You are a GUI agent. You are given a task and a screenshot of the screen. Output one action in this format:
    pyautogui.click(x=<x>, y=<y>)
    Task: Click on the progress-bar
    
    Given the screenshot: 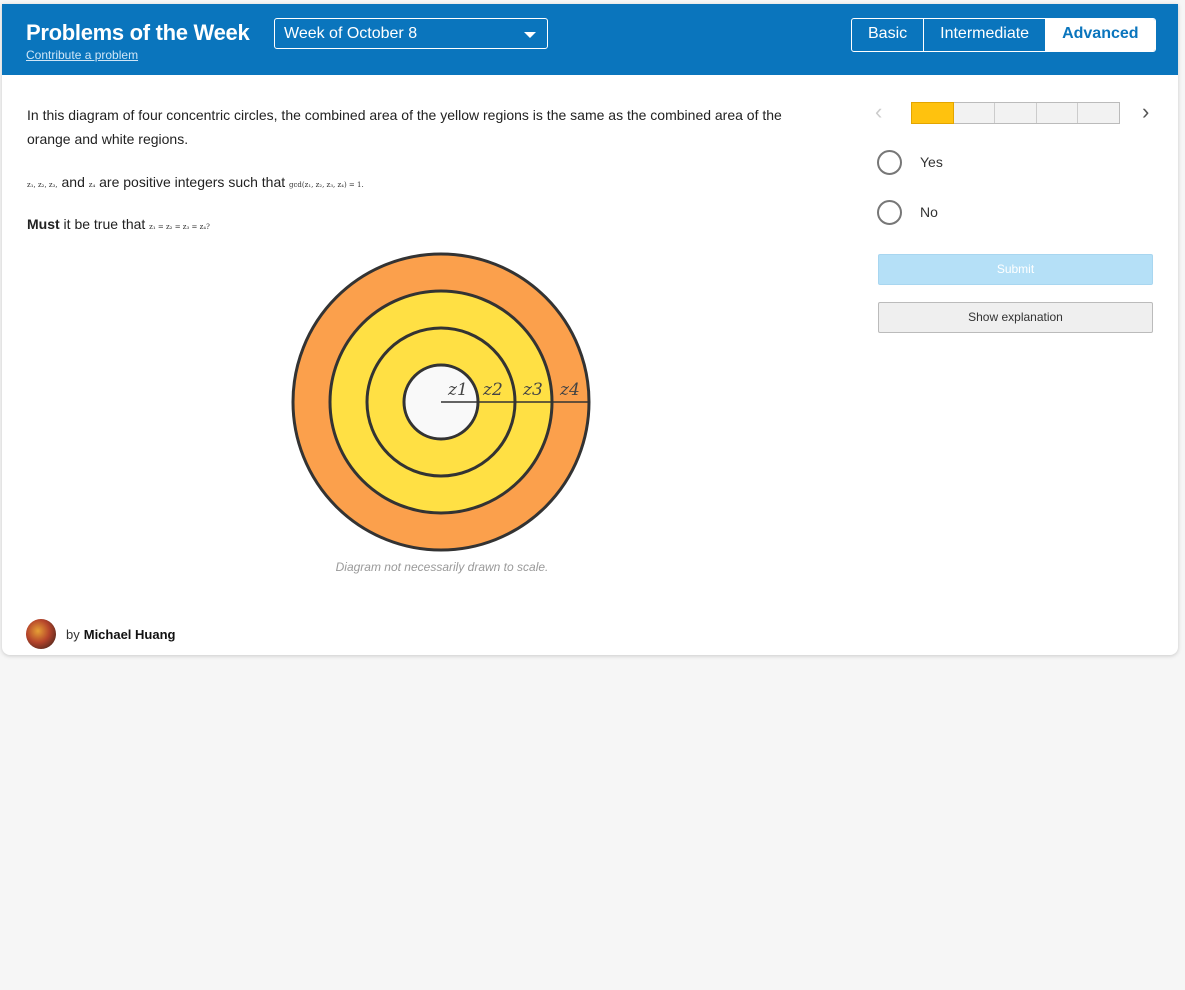 What is the action you would take?
    pyautogui.click(x=1015, y=113)
    